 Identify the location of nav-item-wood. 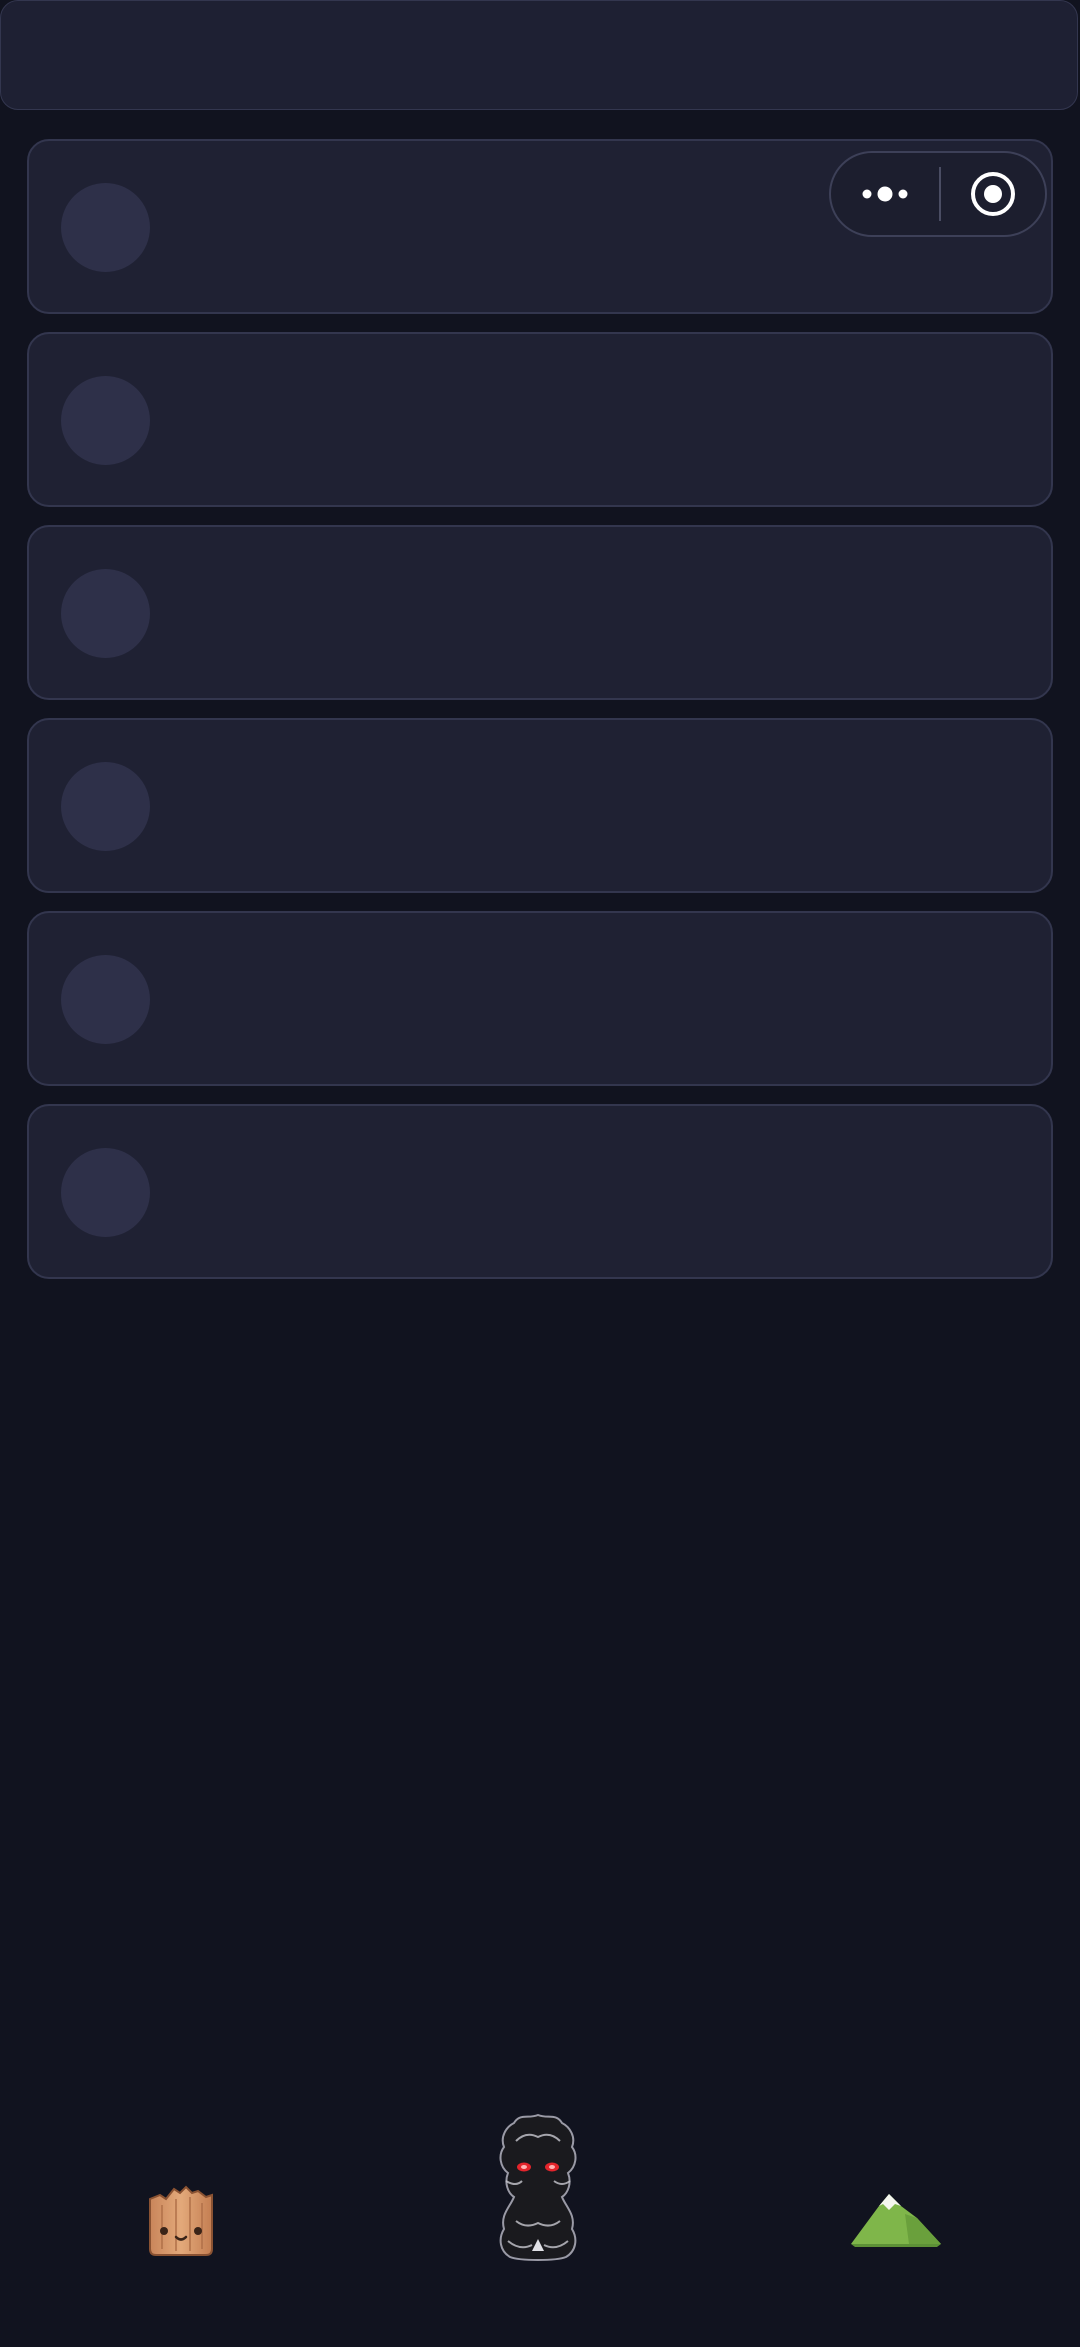
(181, 2223).